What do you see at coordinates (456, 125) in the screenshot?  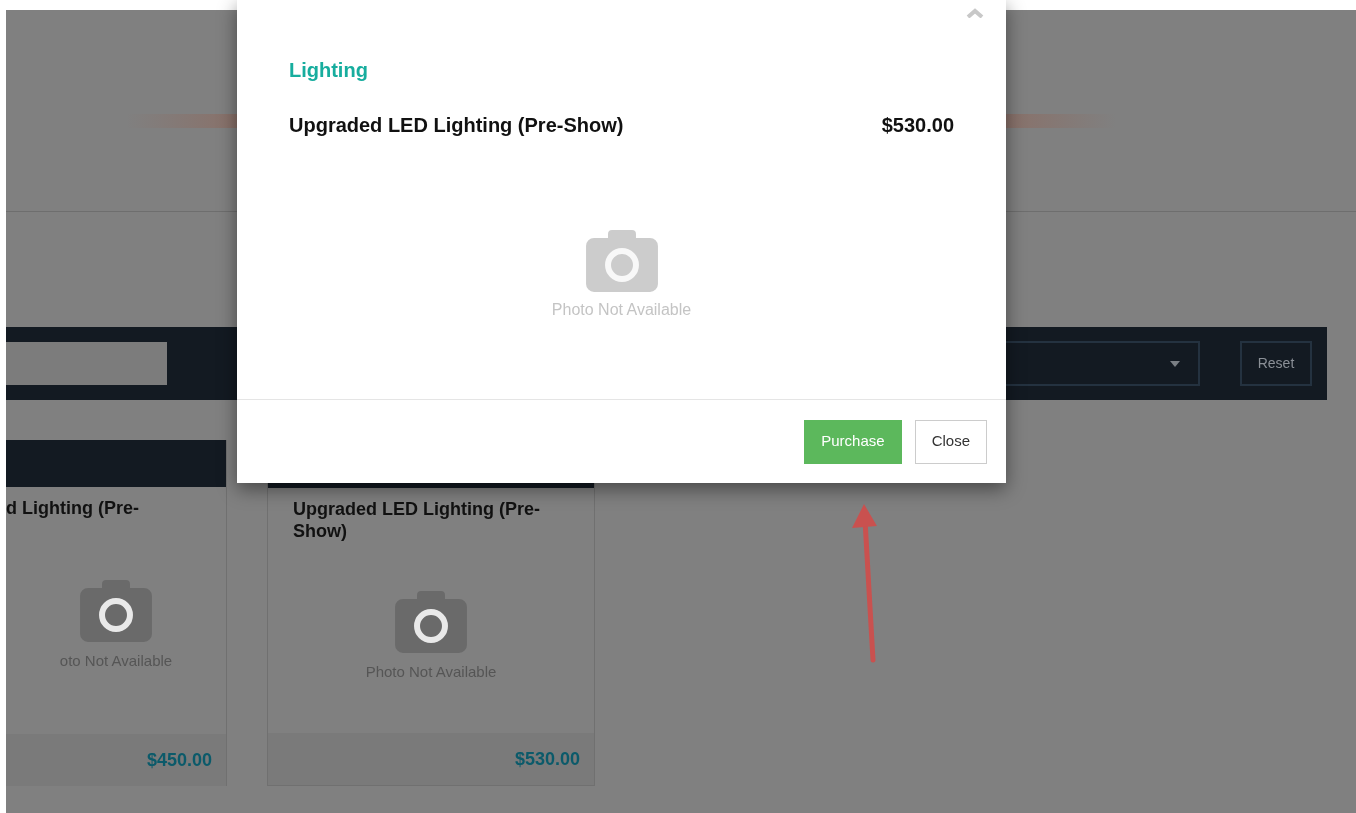 I see `item-name: Upgraded LED Lighting (Pre-Show)` at bounding box center [456, 125].